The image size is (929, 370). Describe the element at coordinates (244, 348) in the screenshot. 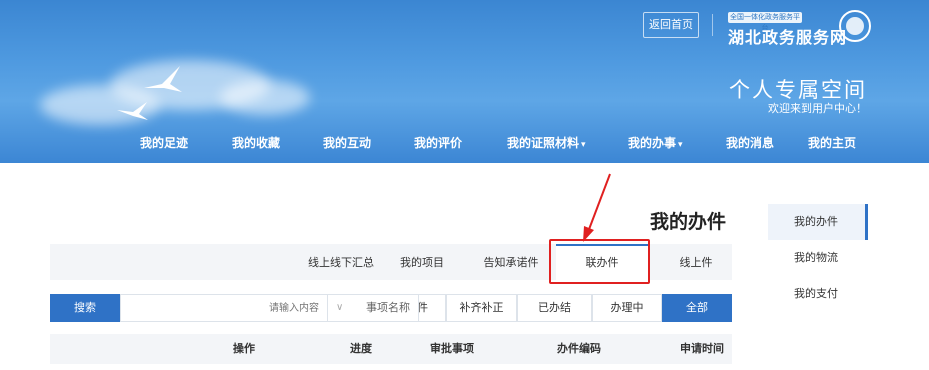

I see `column-header-actions: 操作` at that location.